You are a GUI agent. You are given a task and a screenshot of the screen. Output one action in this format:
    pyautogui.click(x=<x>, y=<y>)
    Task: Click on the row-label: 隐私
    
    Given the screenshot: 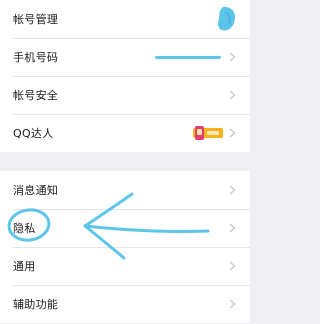 What is the action you would take?
    pyautogui.click(x=24, y=228)
    